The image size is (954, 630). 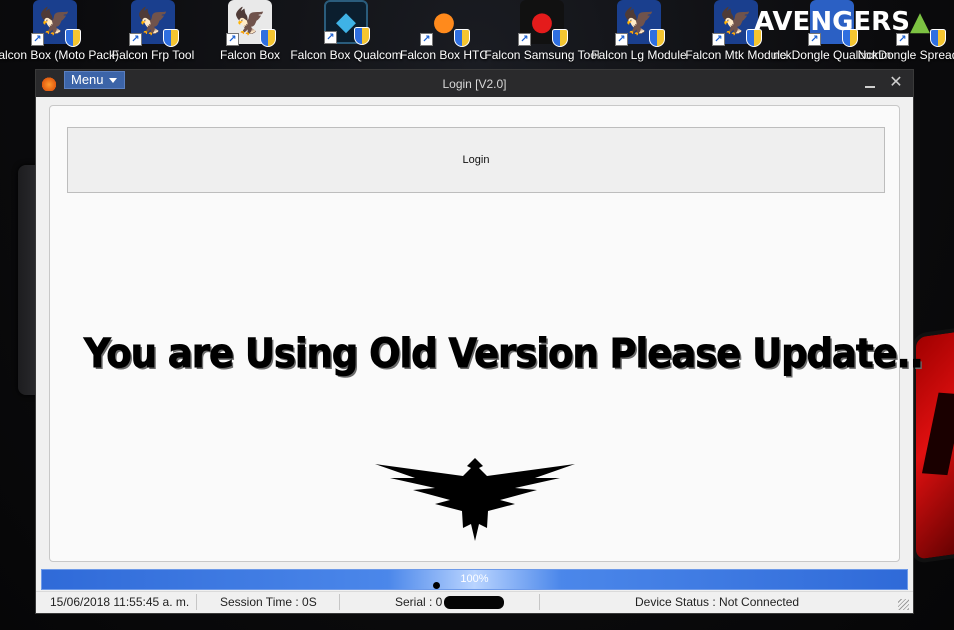 I want to click on desktop-shortcut-falcon-samsung-tool: ● ↗ Falcon Samsung Tool, so click(x=542, y=35).